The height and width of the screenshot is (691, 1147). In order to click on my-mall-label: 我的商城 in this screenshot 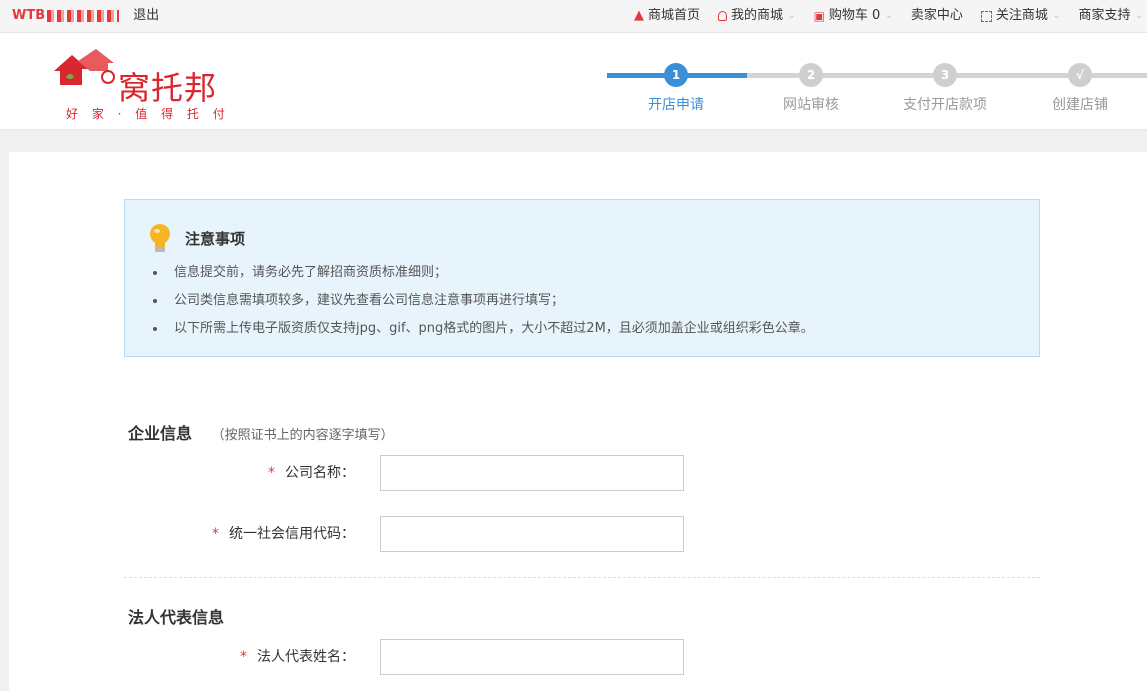, I will do `click(757, 15)`.